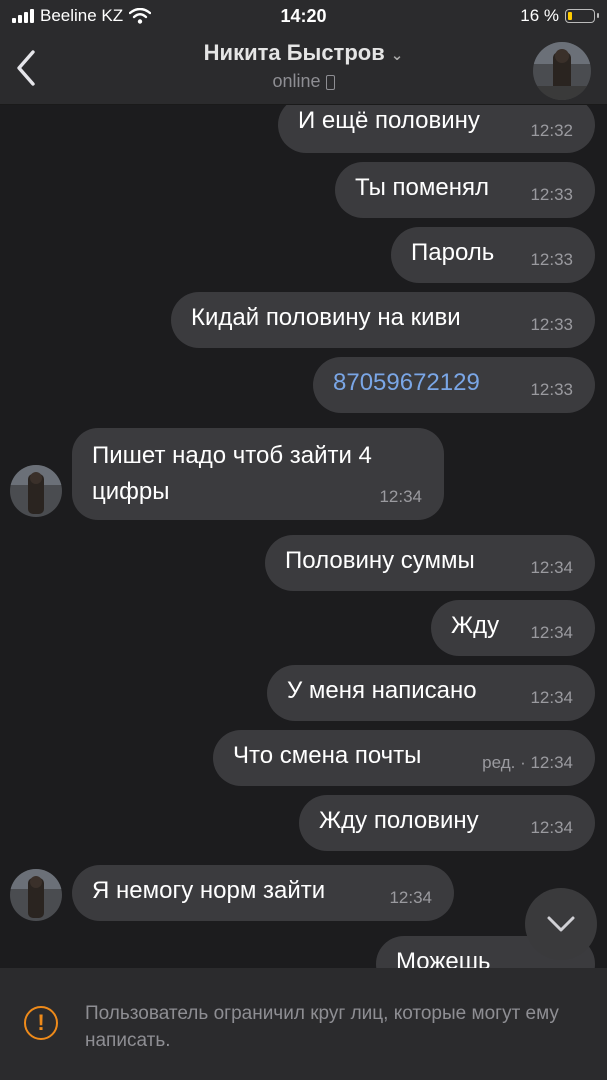  What do you see at coordinates (443, 958) in the screenshot?
I see `message-text: Можешь` at bounding box center [443, 958].